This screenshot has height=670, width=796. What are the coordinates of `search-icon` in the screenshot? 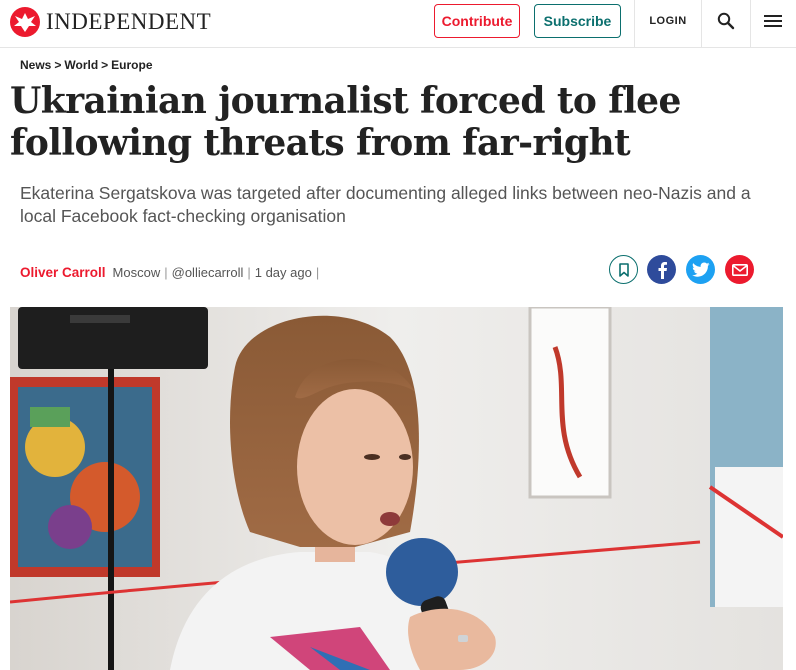 It's located at (726, 21).